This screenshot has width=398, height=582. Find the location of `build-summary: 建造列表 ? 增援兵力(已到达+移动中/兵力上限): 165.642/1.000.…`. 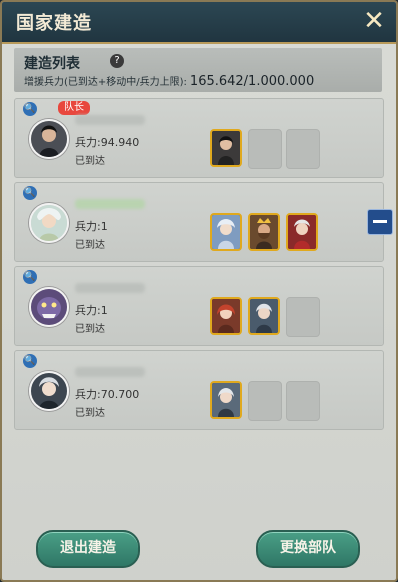

build-summary: 建造列表 ? 增援兵力(已到达+移动中/兵力上限): 165.642/1.000.… is located at coordinates (198, 87).